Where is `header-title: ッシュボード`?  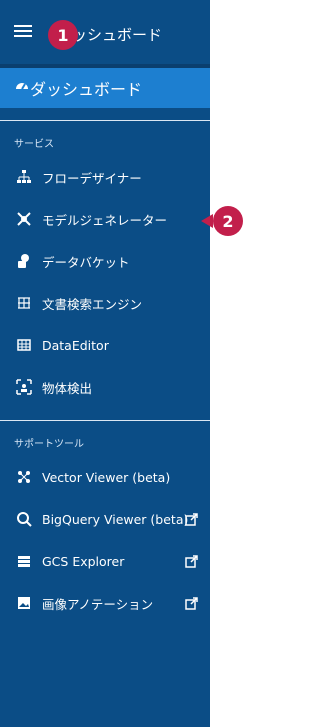 header-title: ッシュボード is located at coordinates (117, 35).